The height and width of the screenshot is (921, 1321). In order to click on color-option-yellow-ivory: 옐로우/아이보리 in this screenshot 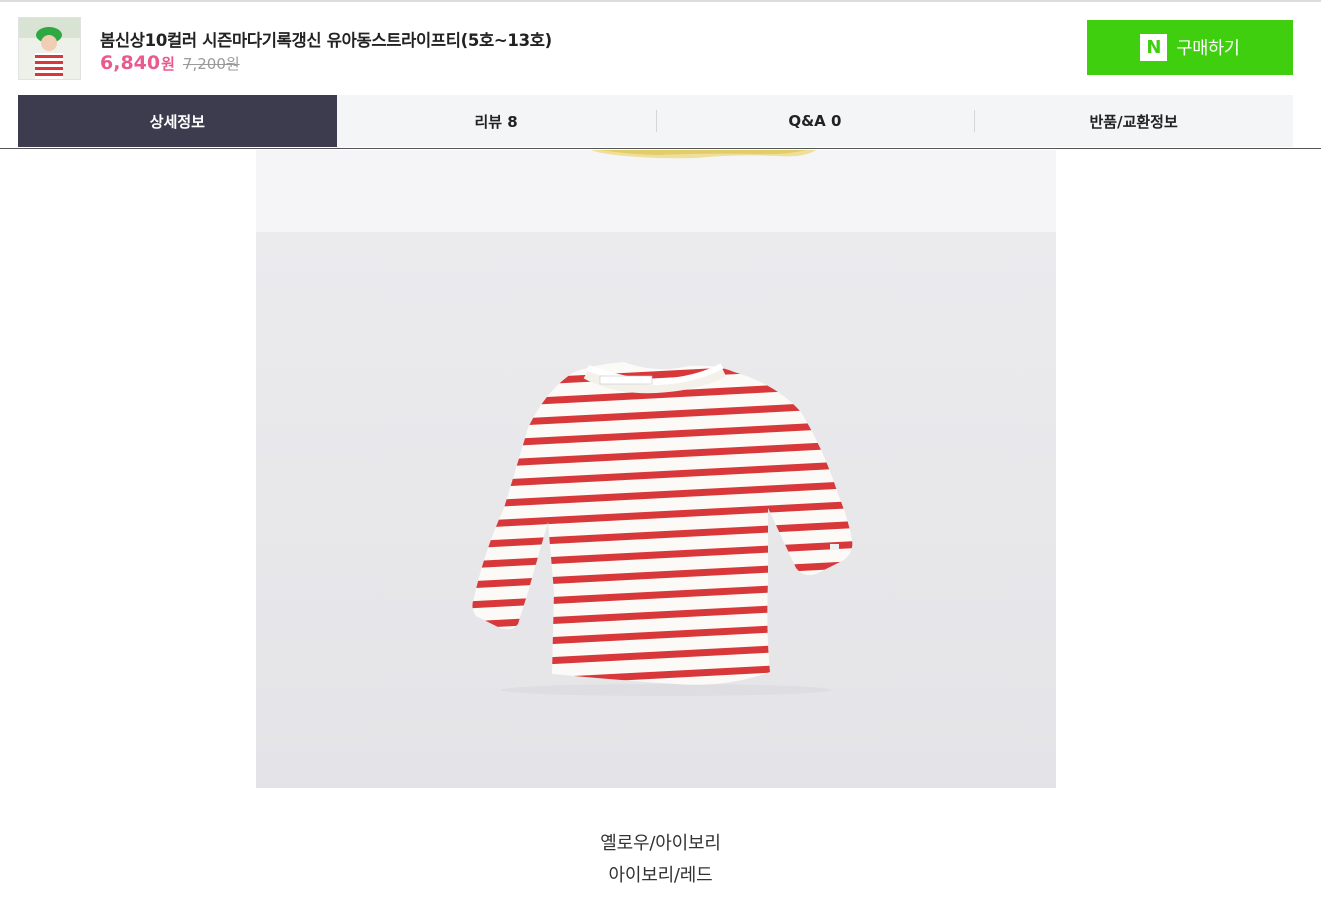, I will do `click(660, 843)`.